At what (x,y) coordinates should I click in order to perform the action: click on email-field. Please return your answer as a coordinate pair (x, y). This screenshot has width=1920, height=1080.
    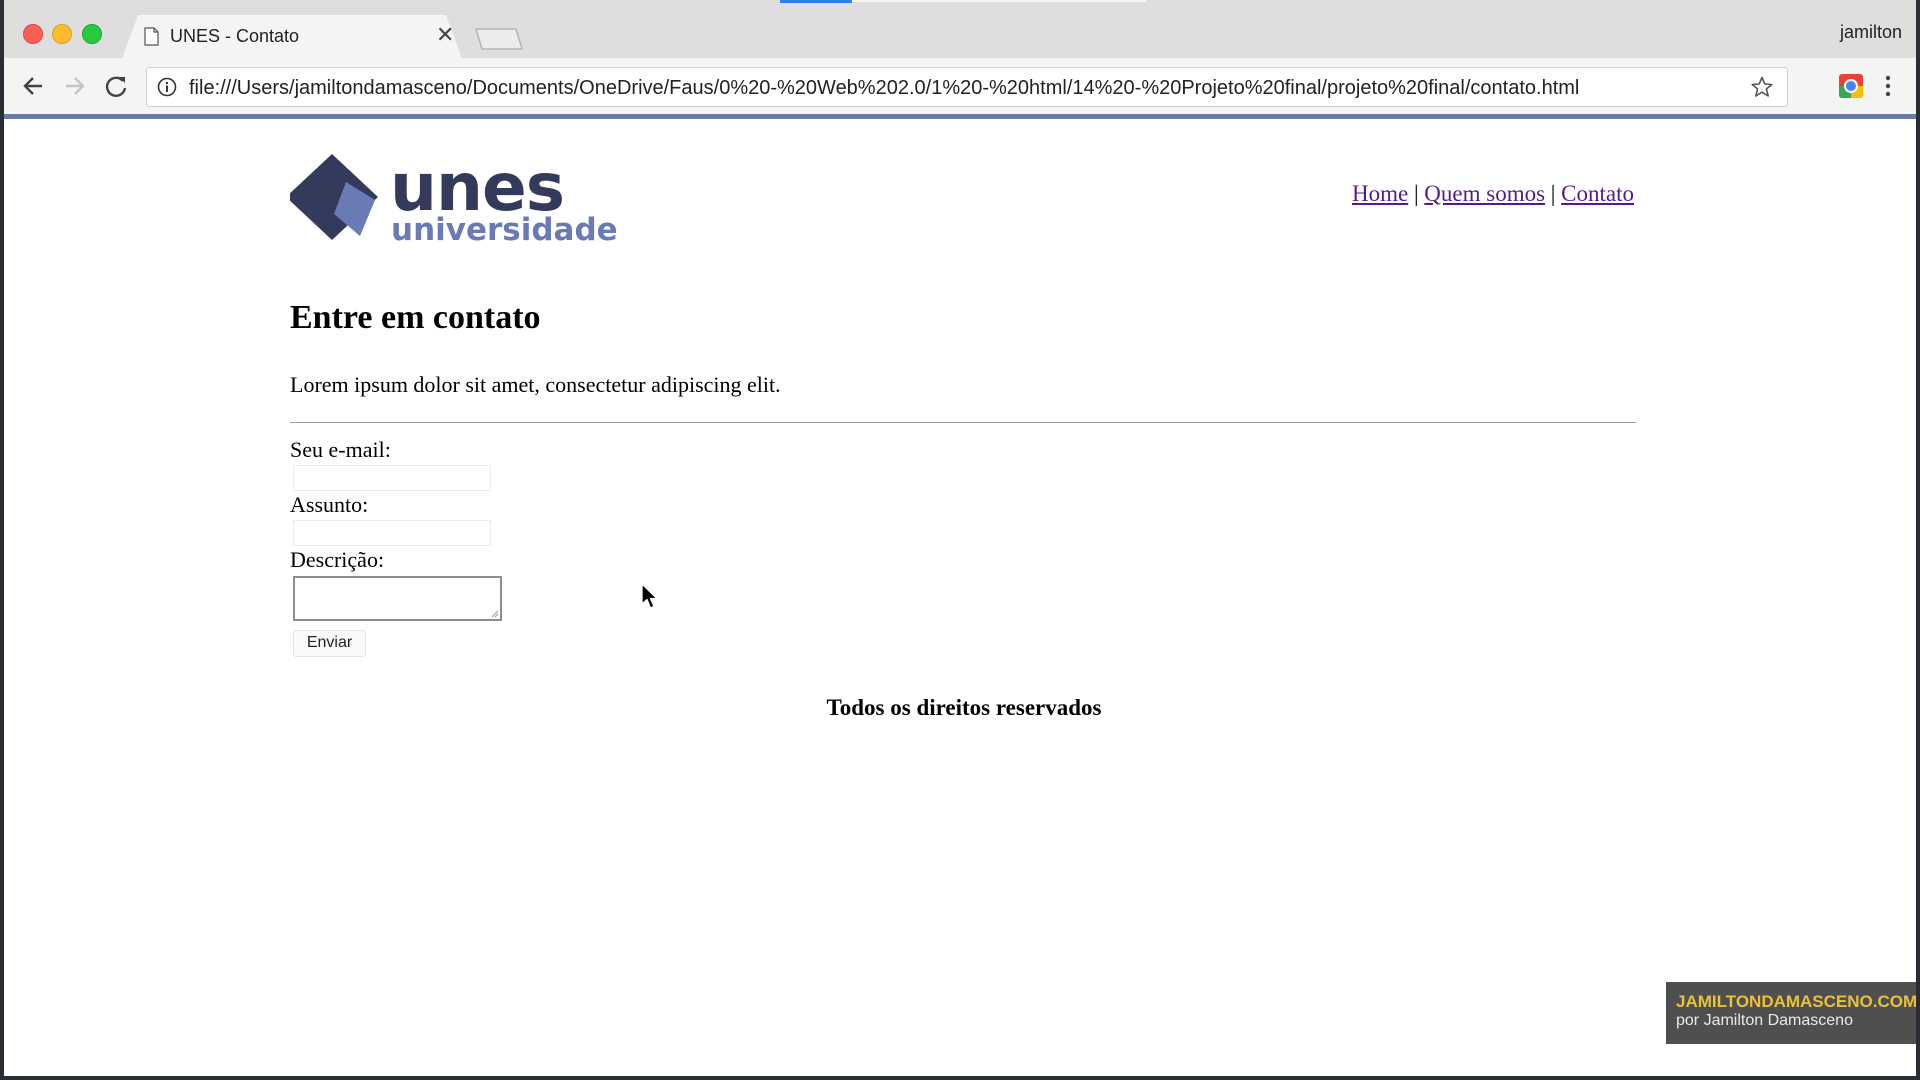
    Looking at the image, I should click on (392, 478).